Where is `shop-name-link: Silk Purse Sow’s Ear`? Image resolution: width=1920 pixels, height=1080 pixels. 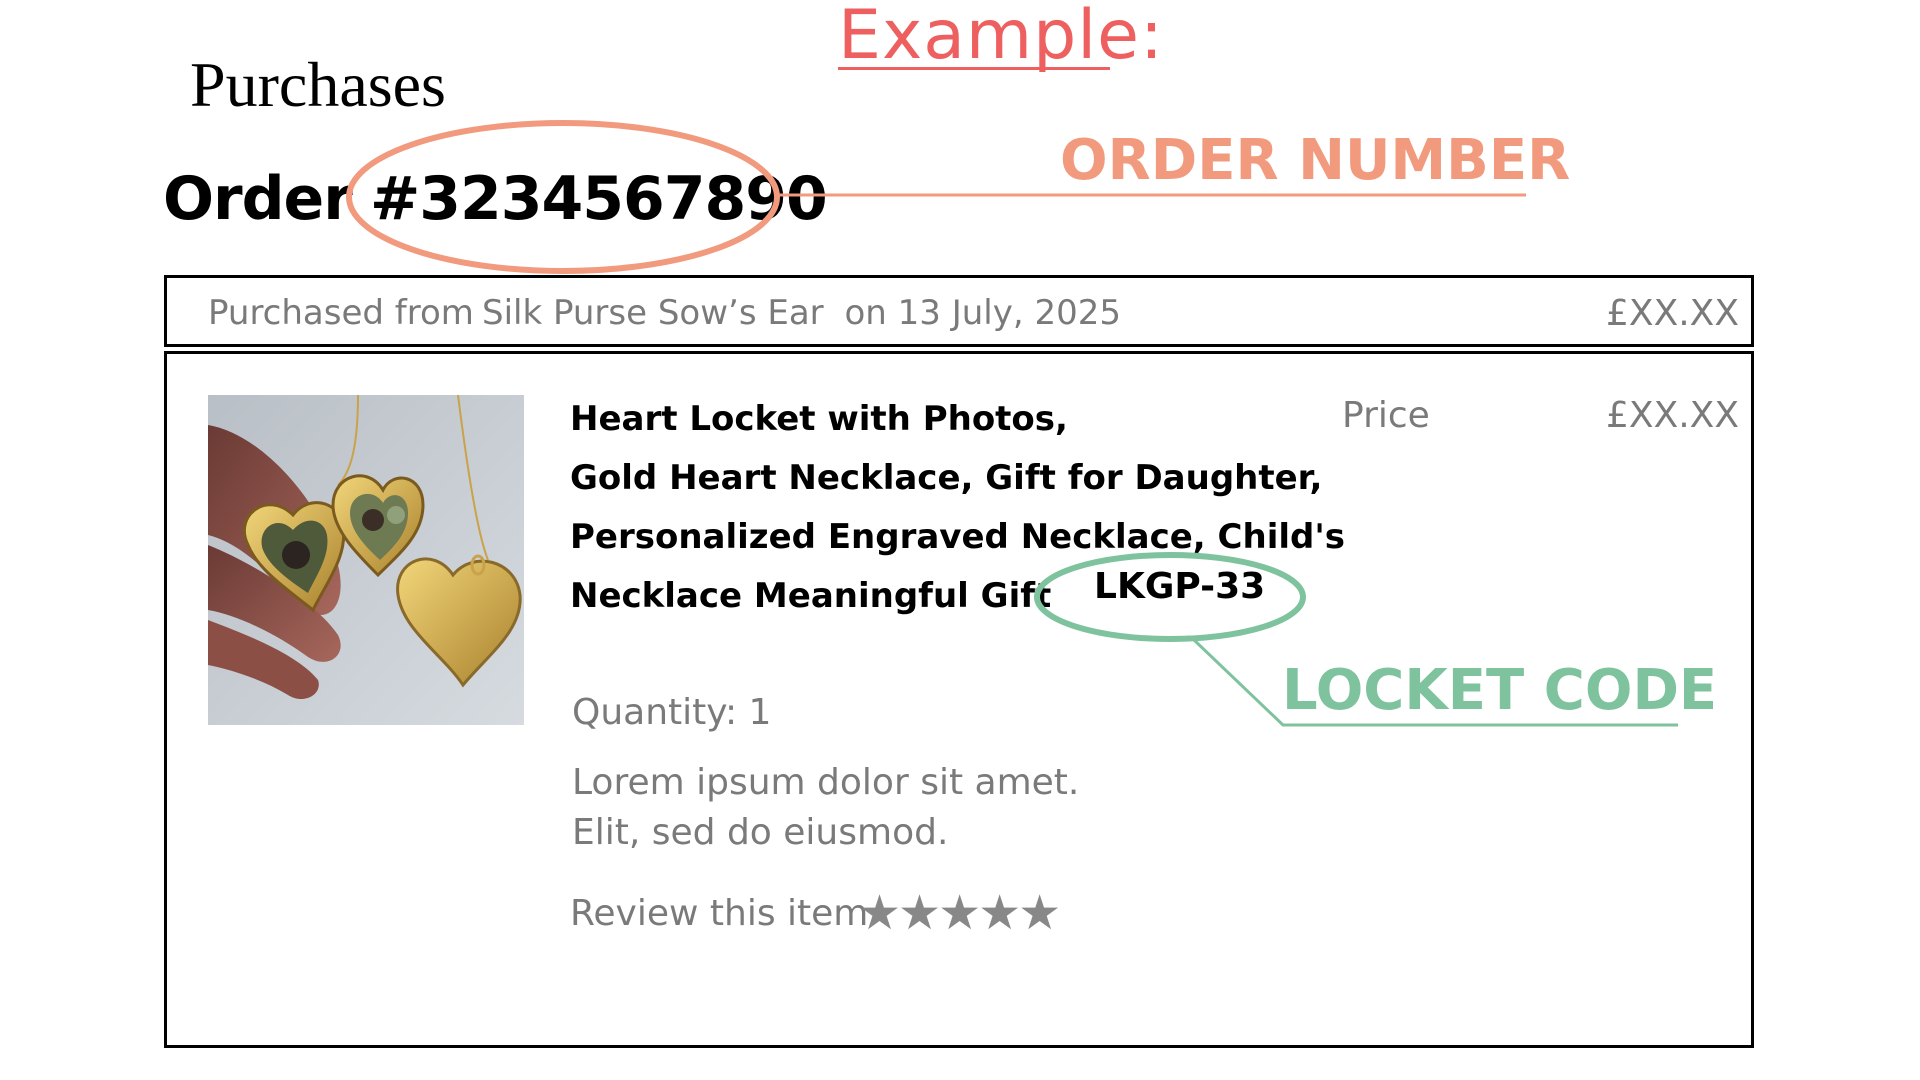
shop-name-link: Silk Purse Sow’s Ear is located at coordinates (653, 313).